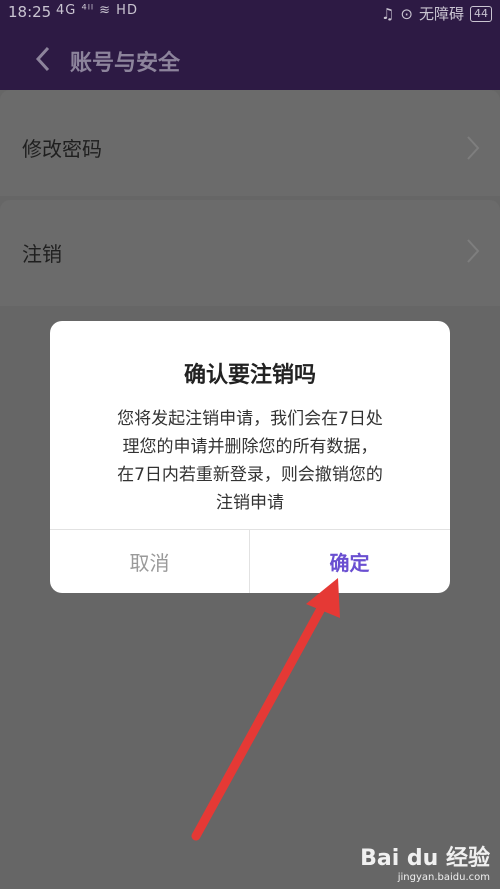 This screenshot has height=889, width=500. I want to click on status-right: ♫ ⊙ 无障碍 44, so click(436, 13).